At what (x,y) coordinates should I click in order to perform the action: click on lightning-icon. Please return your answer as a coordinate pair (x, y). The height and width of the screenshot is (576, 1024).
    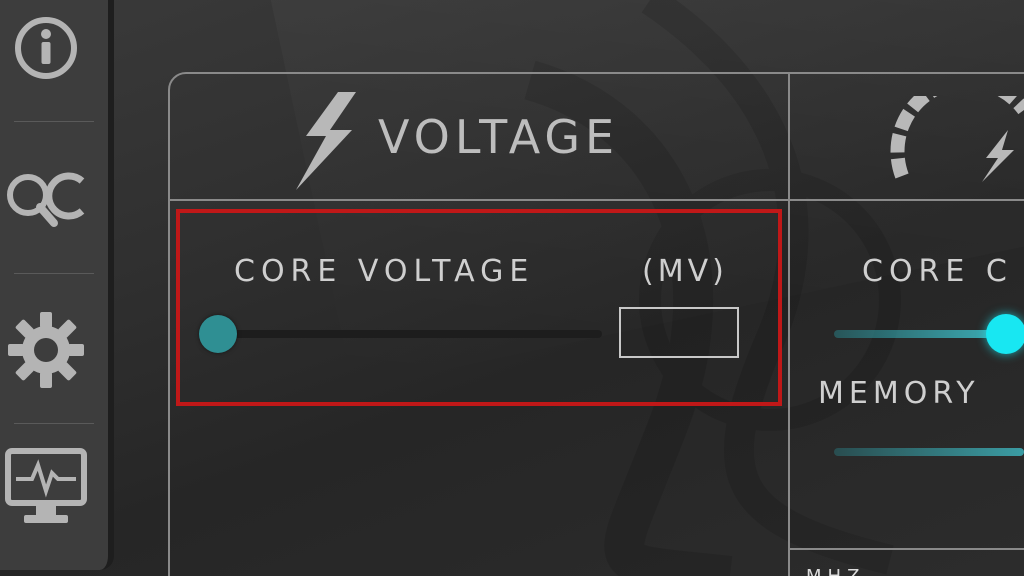
    Looking at the image, I should click on (326, 141).